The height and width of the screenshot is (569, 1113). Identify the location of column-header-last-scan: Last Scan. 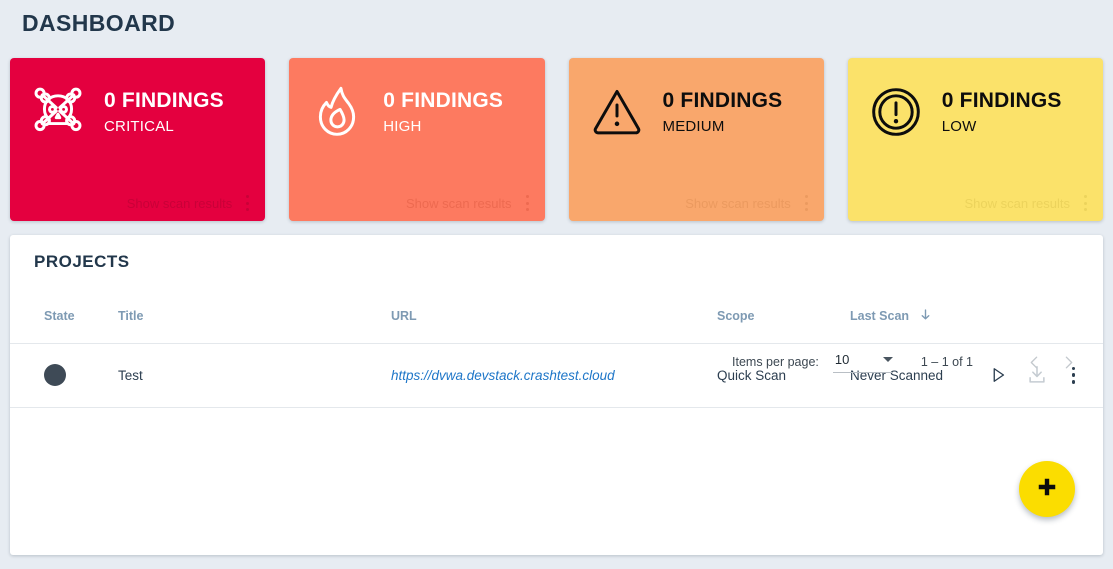
(925, 317).